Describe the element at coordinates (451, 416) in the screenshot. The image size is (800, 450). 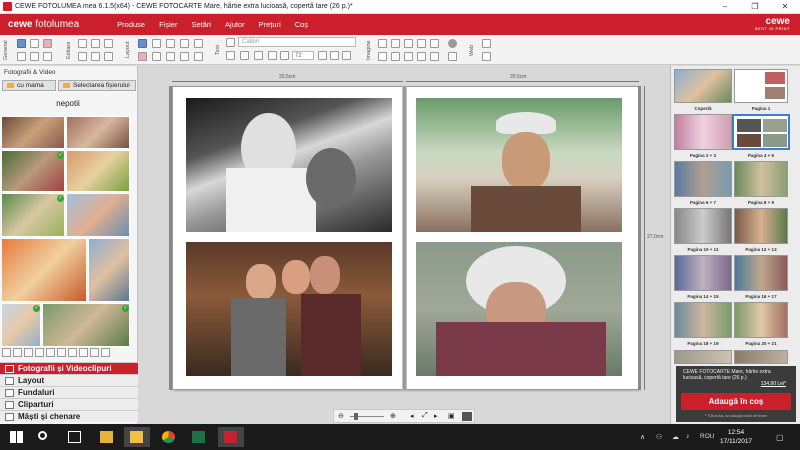
I see `view-mode-icon: ▣` at that location.